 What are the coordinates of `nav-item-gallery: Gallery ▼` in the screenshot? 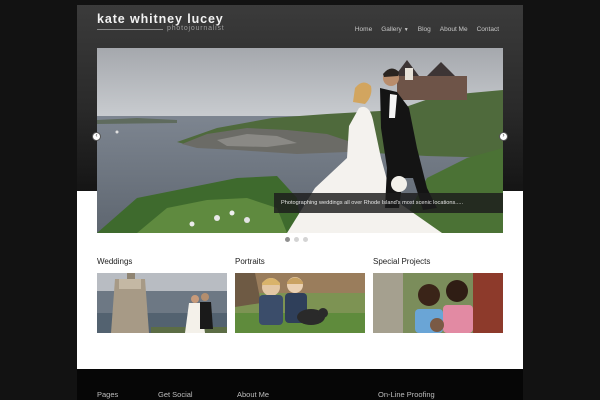 It's located at (395, 29).